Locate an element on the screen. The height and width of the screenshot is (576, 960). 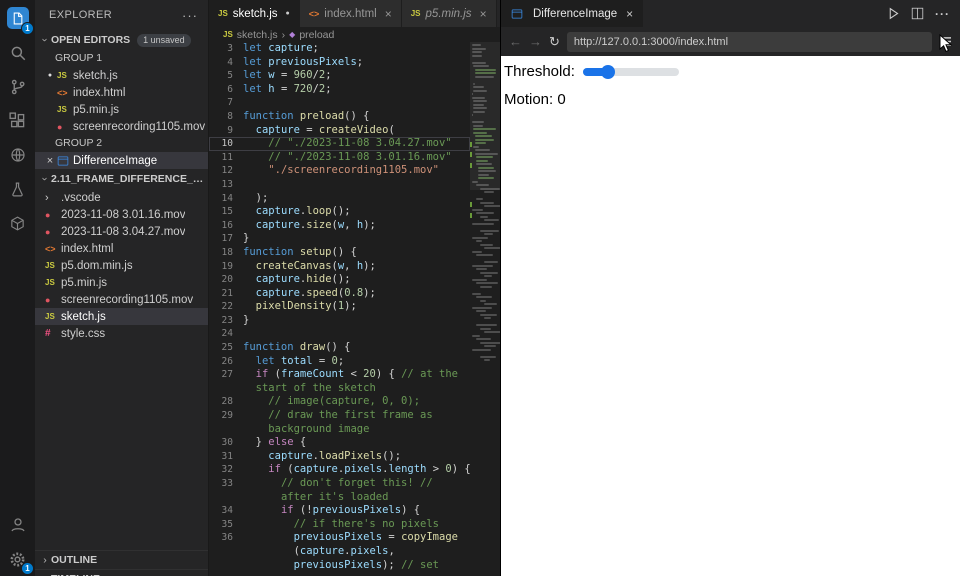
code-line-7: 7 is located at coordinates (339, 103).